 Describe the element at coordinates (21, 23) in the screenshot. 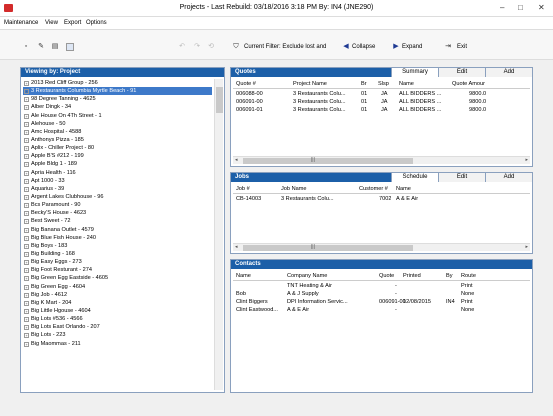

I see `menu-maintenance: Maintenance` at that location.